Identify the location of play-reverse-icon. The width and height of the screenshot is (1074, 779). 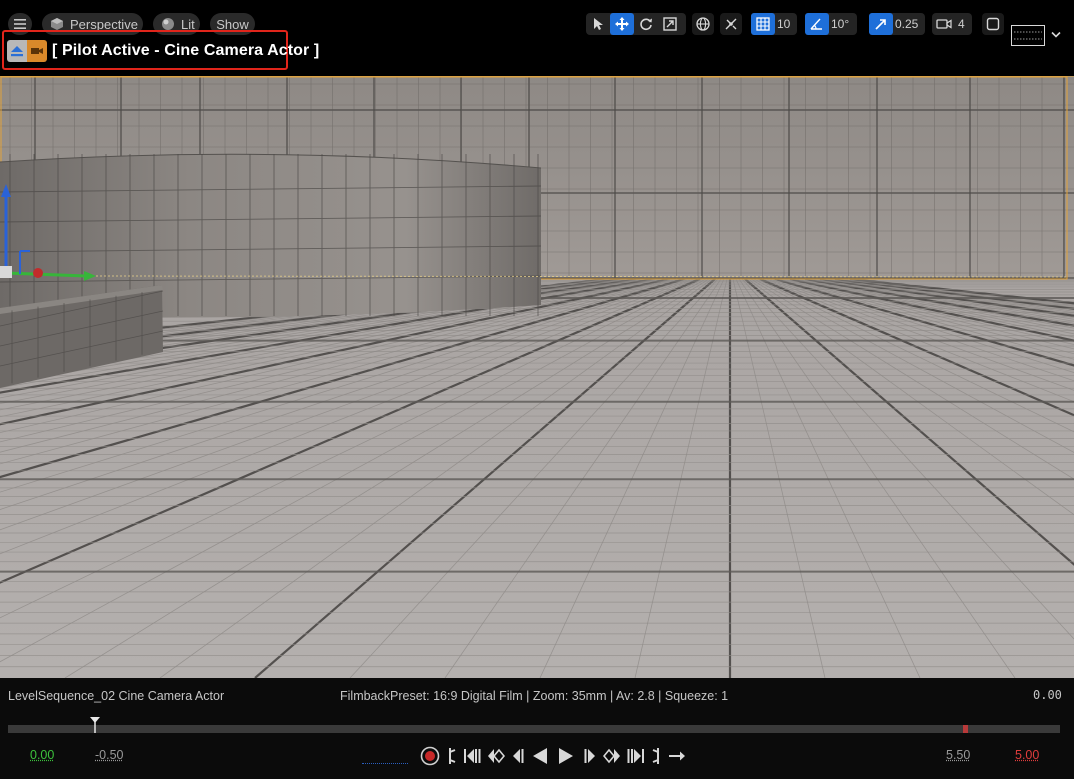
(540, 756).